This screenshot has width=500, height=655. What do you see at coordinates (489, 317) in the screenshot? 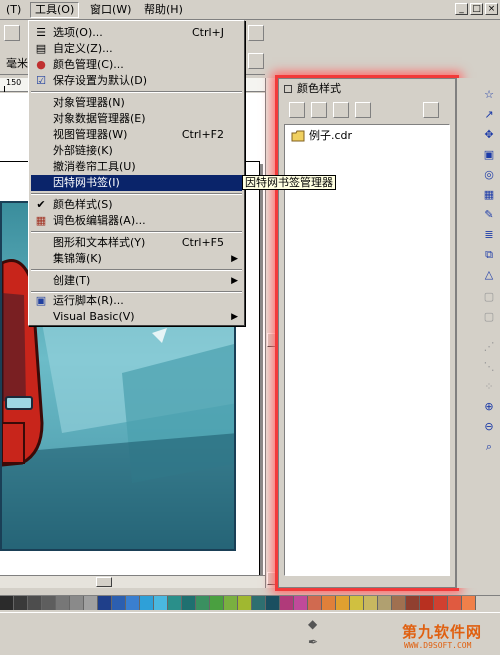
I see `unlock-icon: ▢` at bounding box center [489, 317].